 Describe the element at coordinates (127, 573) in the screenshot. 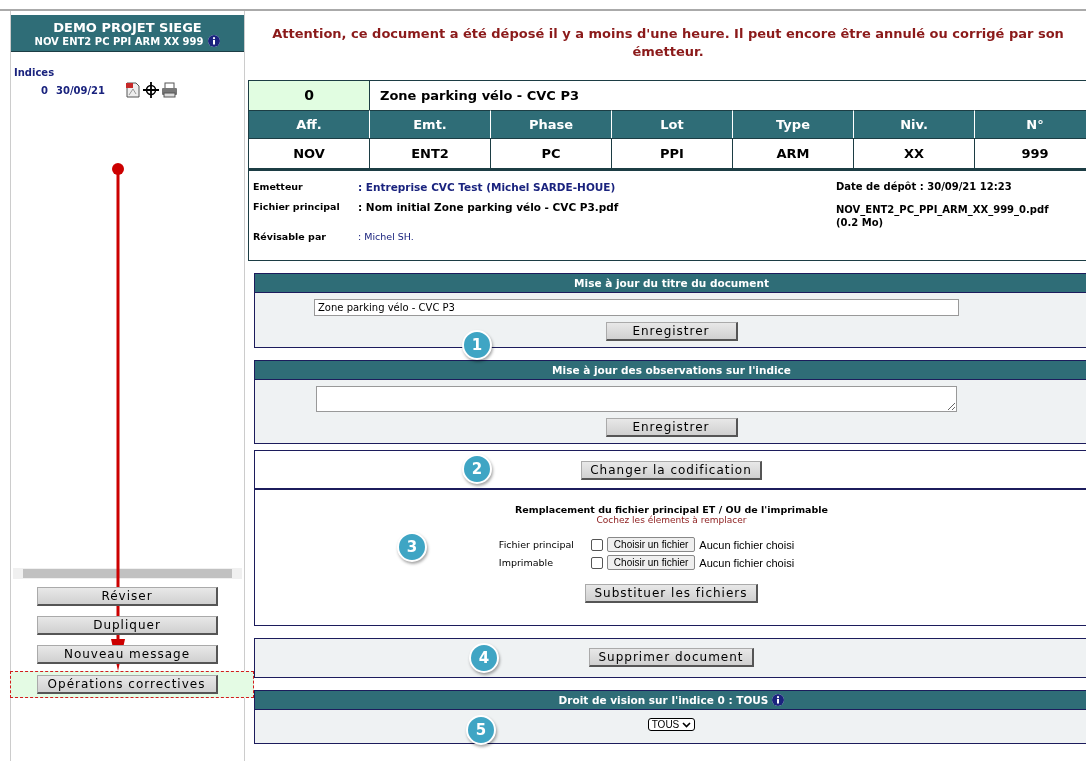

I see `horizontal-scrollbar` at that location.